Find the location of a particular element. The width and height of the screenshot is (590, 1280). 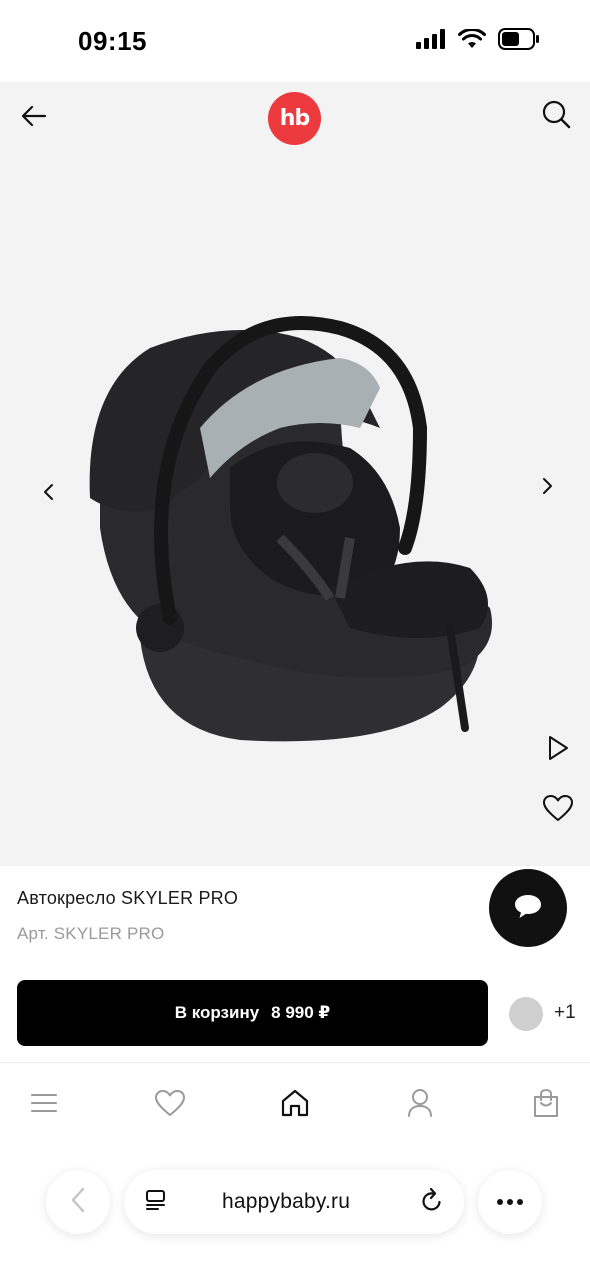

chat-button is located at coordinates (528, 908).